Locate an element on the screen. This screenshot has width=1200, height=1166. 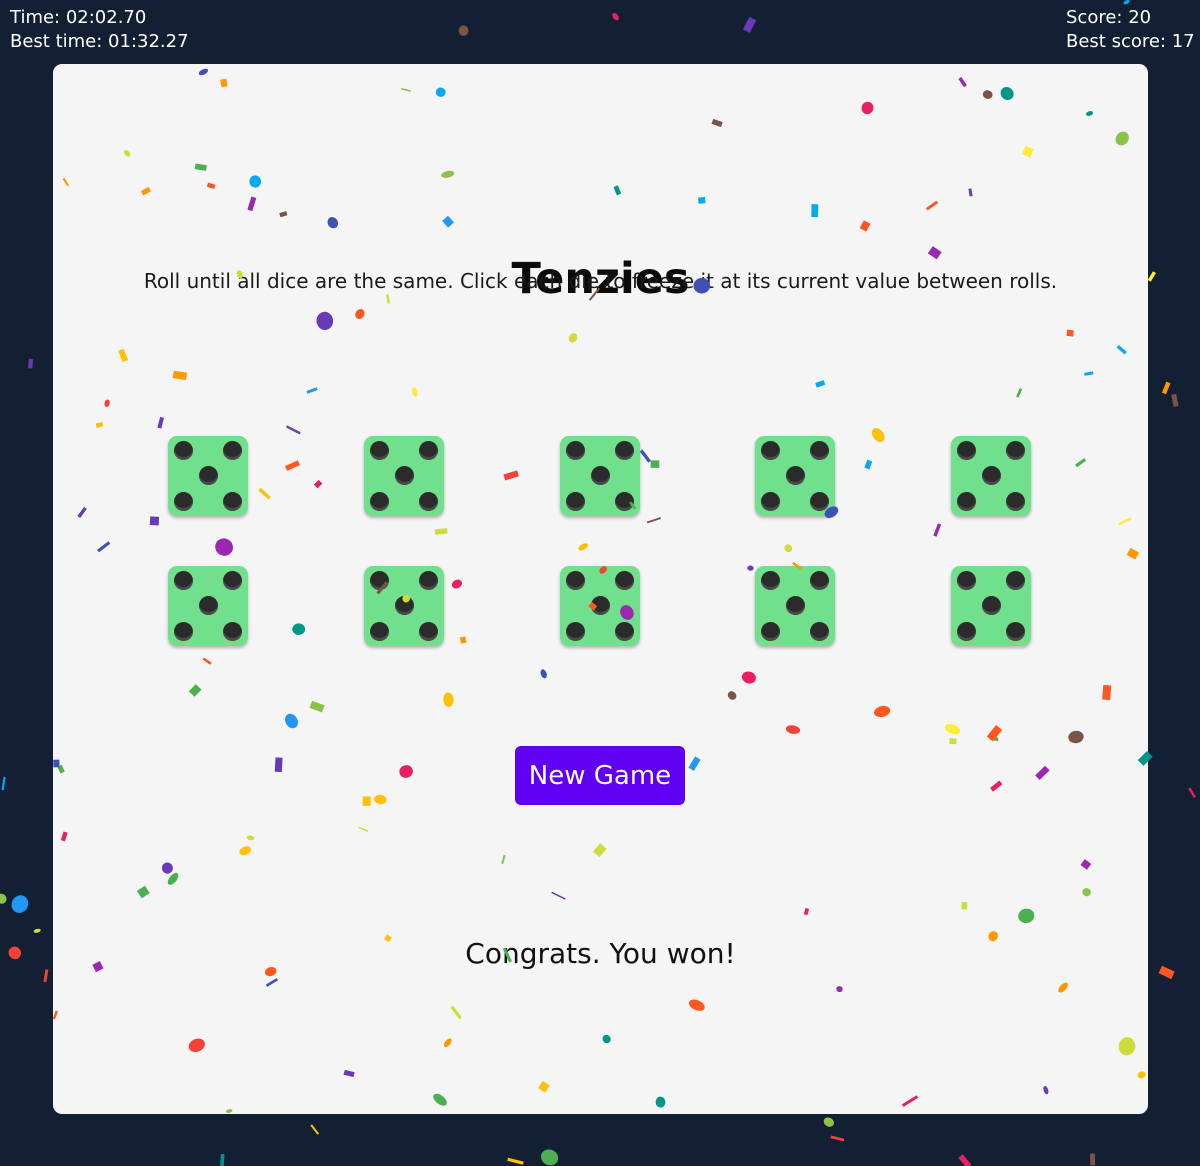
timer: Time: 02:02.70 is located at coordinates (78, 17).